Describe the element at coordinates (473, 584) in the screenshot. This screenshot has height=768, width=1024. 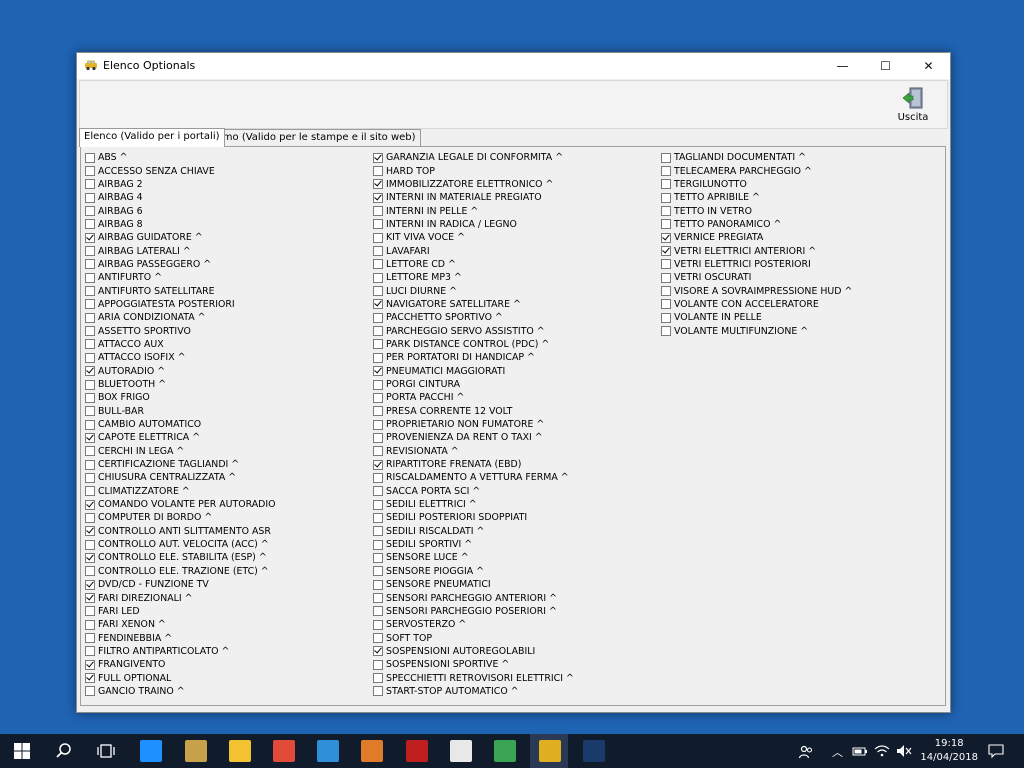
I see `optional-item: SENSORE PNEUMATICI` at that location.